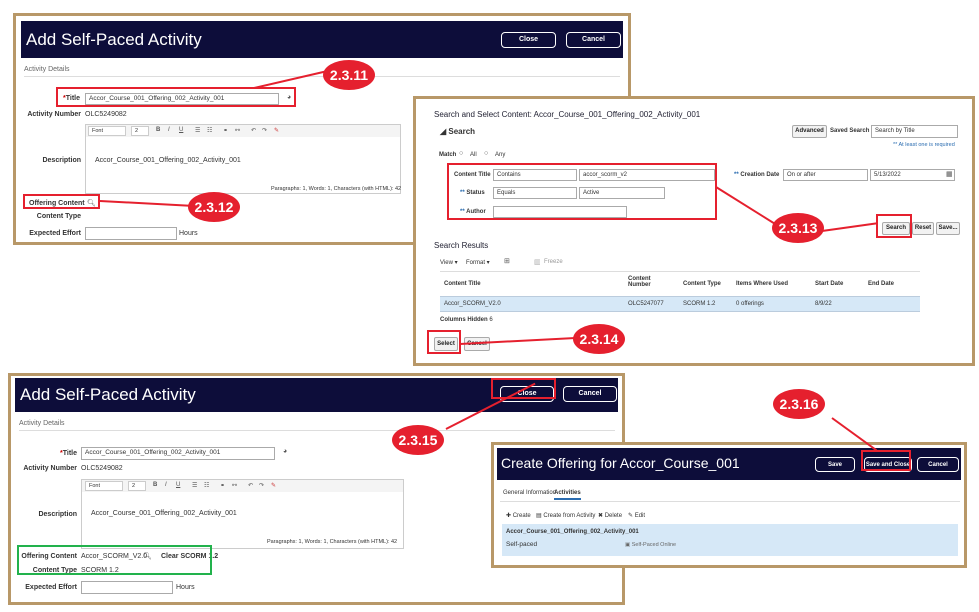 The width and height of the screenshot is (979, 612). I want to click on cell-start-date: 8/9/22, so click(823, 304).